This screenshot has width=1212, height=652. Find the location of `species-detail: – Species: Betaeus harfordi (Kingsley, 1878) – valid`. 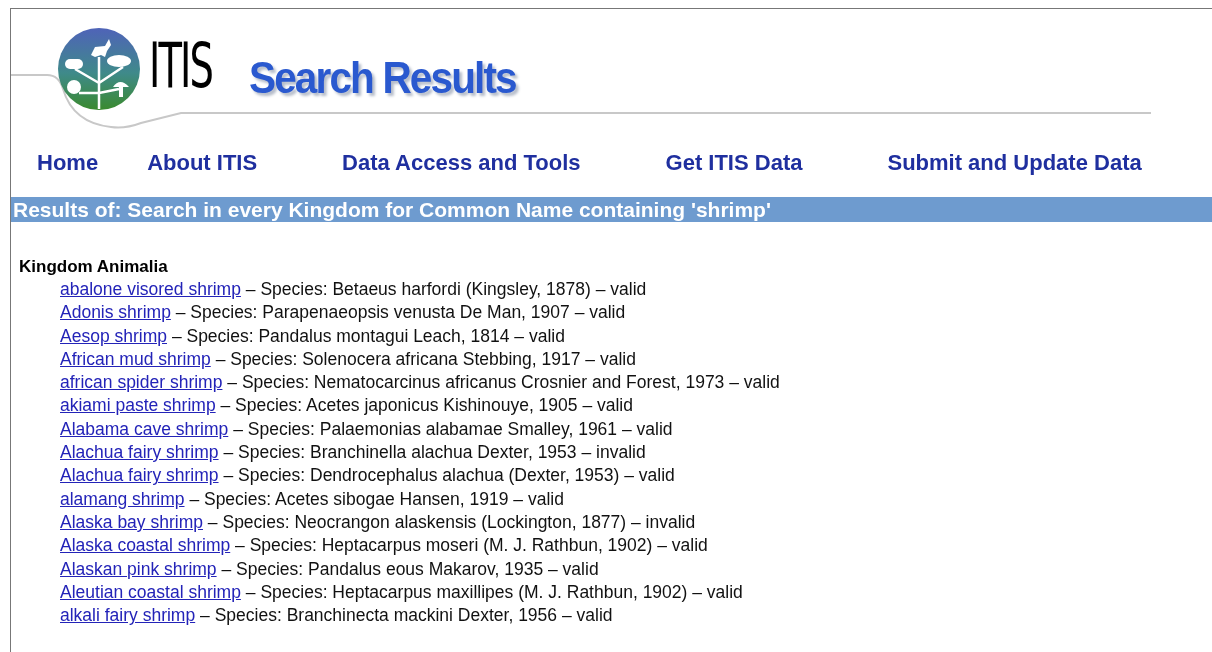

species-detail: – Species: Betaeus harfordi (Kingsley, 1878) – valid is located at coordinates (446, 289).